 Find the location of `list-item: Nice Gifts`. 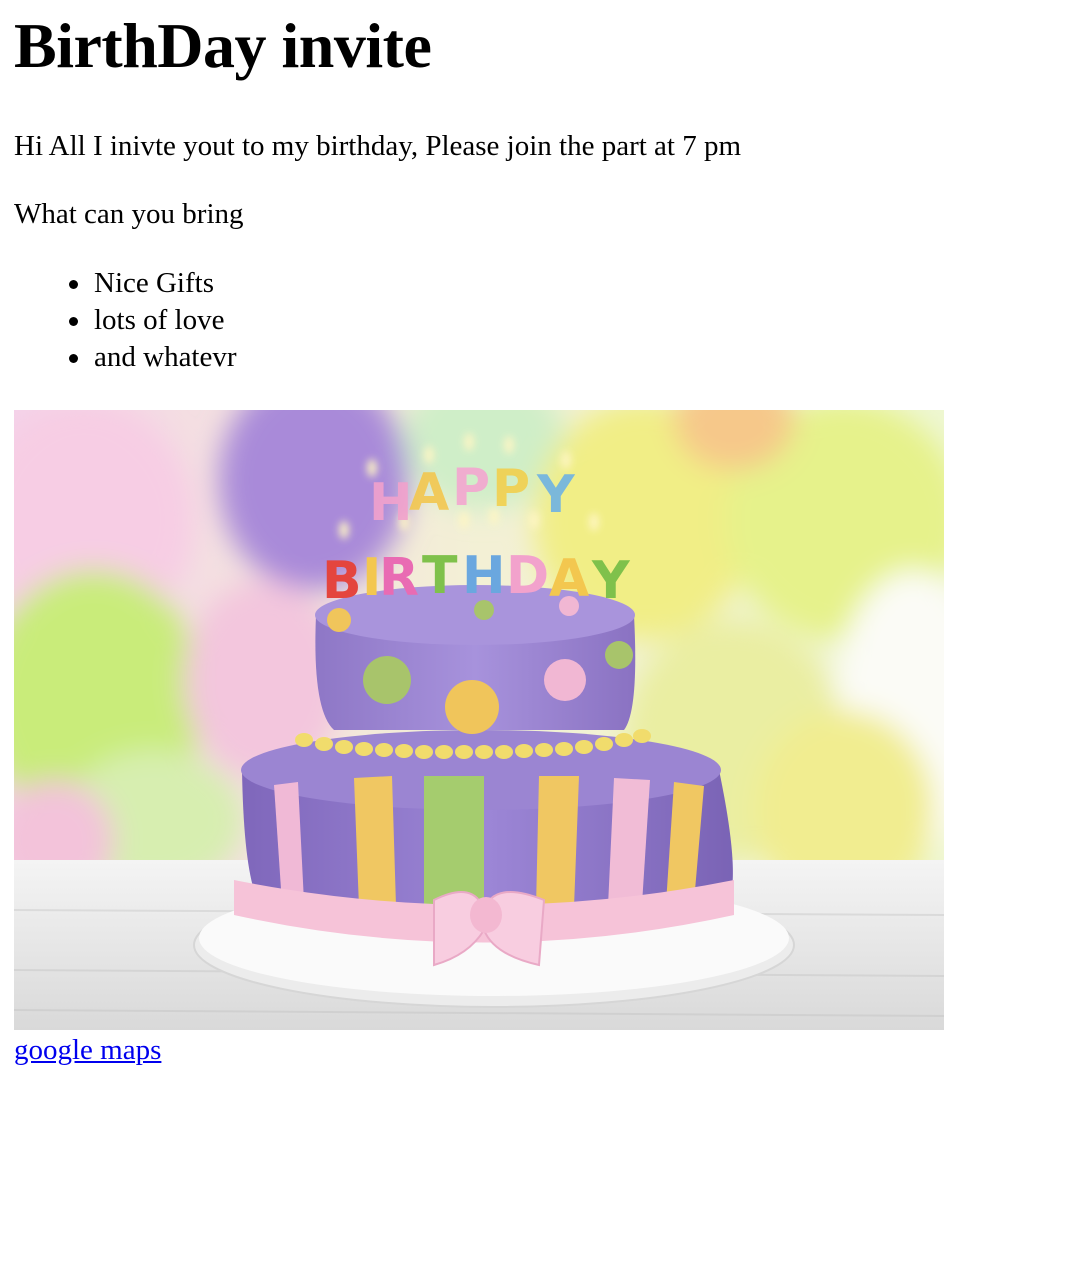

list-item: Nice Gifts is located at coordinates (569, 283).